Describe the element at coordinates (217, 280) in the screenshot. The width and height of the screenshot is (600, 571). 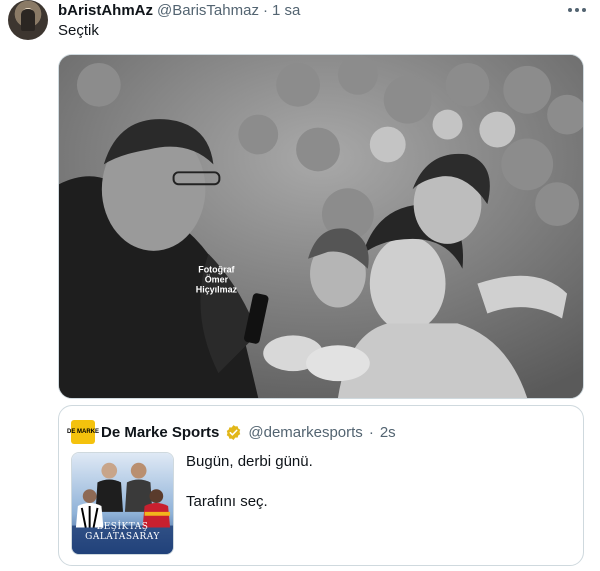
I see `watermark-line-2: Ömer` at that location.